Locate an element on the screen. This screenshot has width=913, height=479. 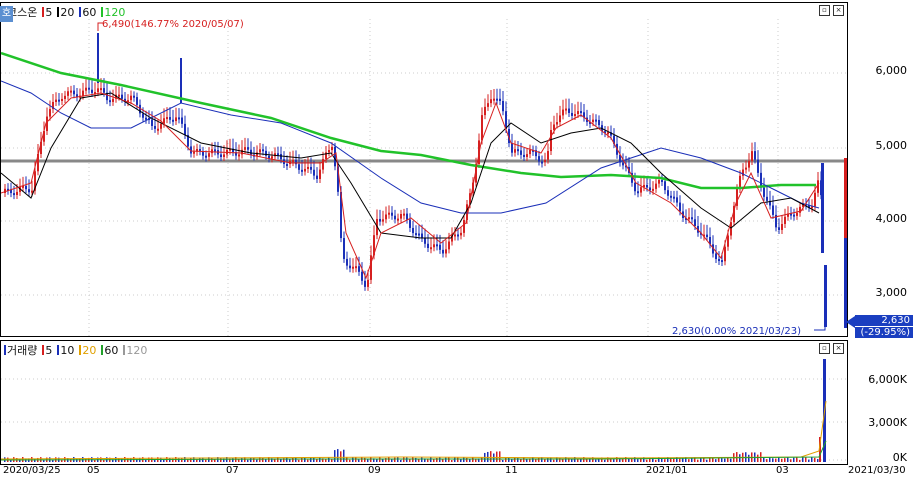
stock-badge: 호 is located at coordinates (6, 14).